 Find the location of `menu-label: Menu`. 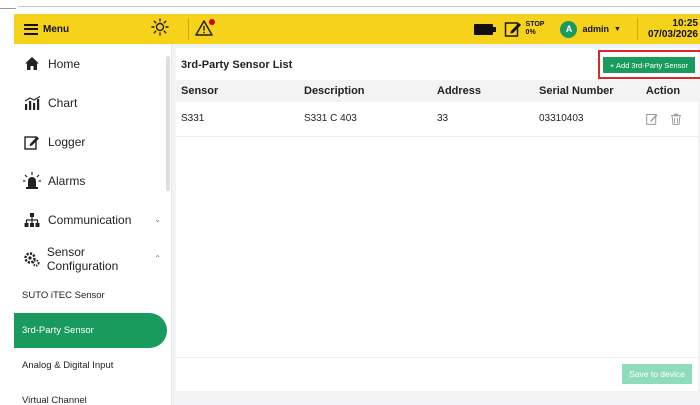

menu-label: Menu is located at coordinates (56, 29).